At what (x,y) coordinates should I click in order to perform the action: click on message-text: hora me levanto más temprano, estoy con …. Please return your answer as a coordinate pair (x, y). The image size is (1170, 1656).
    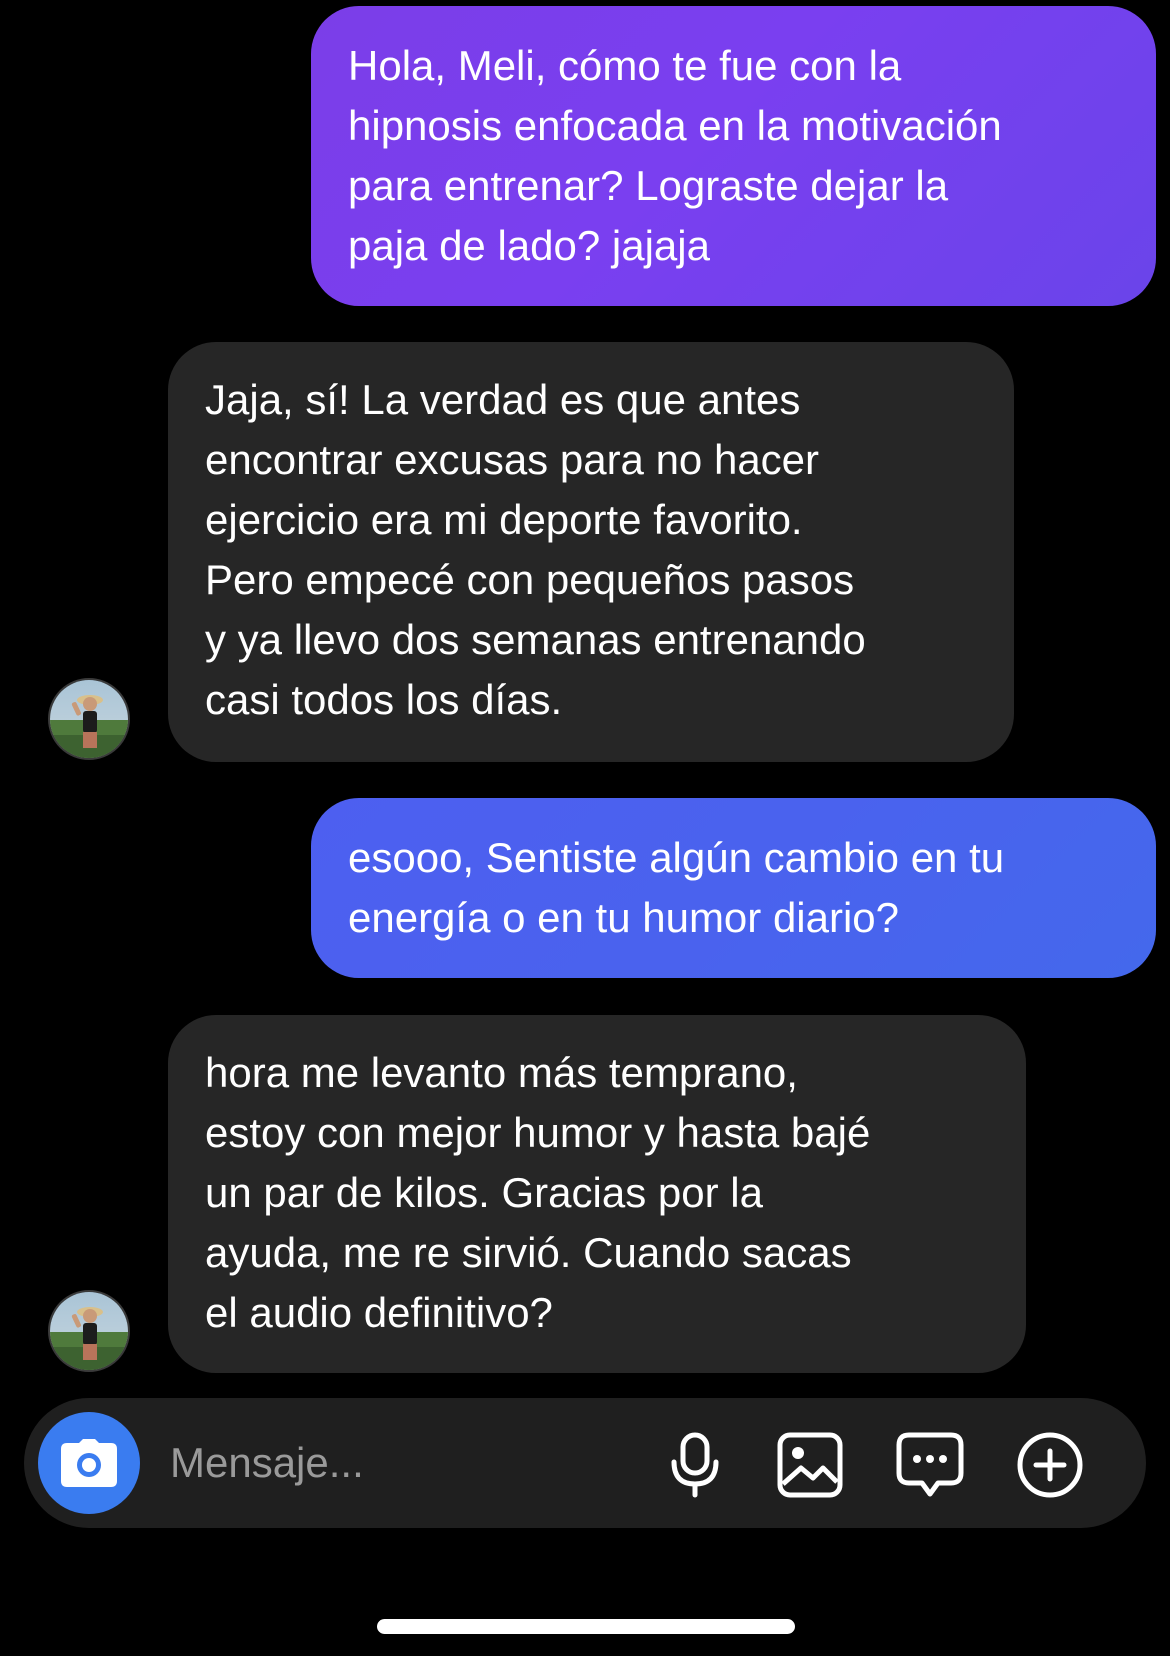
    Looking at the image, I should click on (538, 1192).